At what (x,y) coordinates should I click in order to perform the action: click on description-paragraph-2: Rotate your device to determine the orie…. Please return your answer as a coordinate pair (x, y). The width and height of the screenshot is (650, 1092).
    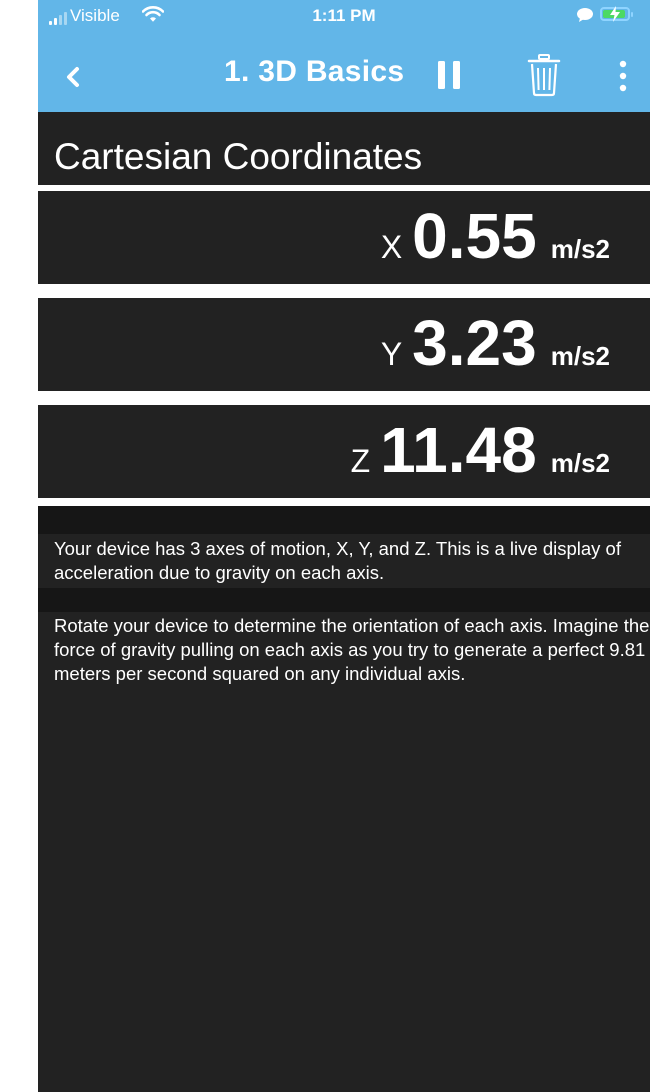
    Looking at the image, I should click on (352, 649).